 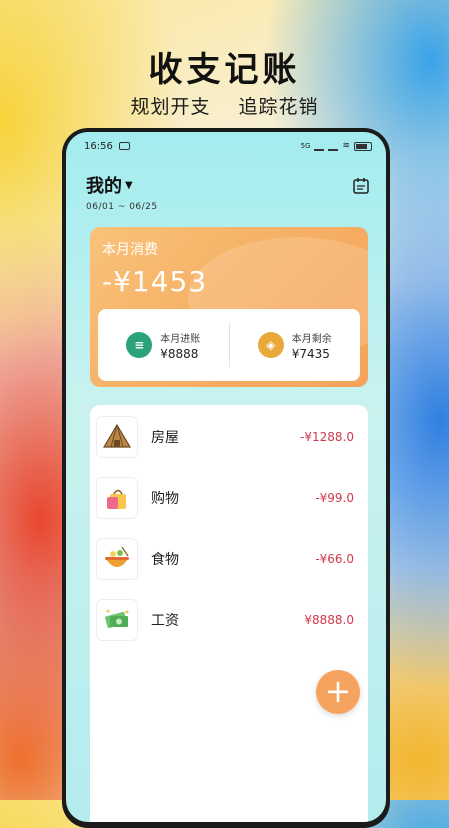 What do you see at coordinates (270, 345) in the screenshot?
I see `remaining-wallet-icon: ◈` at bounding box center [270, 345].